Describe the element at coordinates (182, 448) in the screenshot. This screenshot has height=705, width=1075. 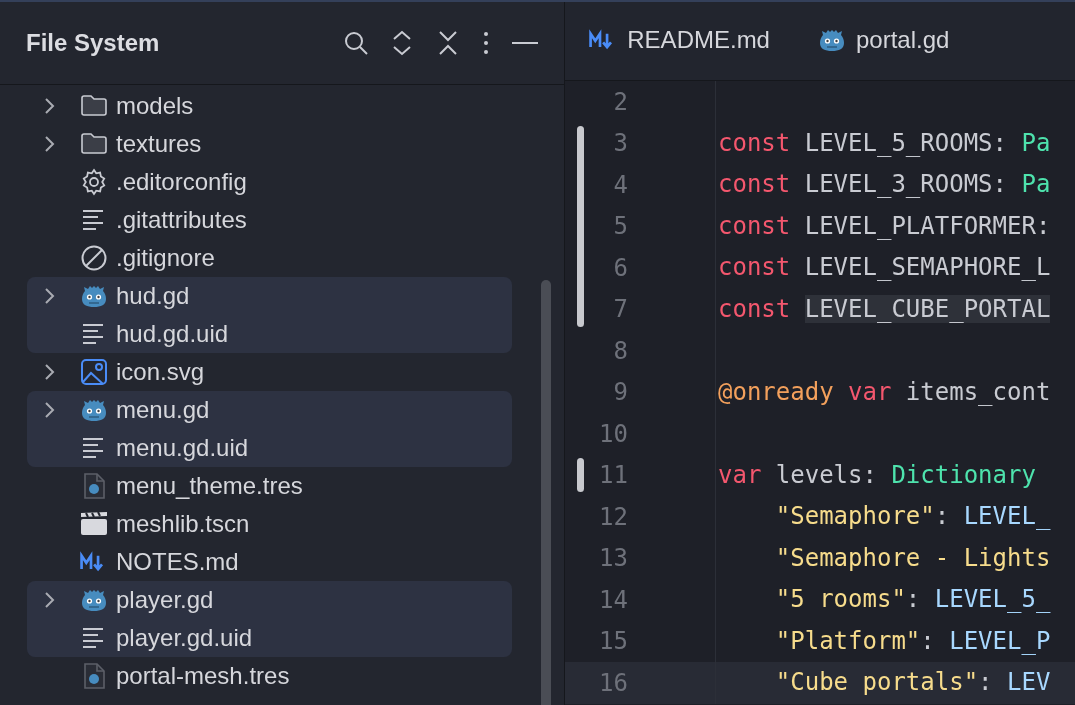
I see `file-name: menu.gd.uid` at that location.